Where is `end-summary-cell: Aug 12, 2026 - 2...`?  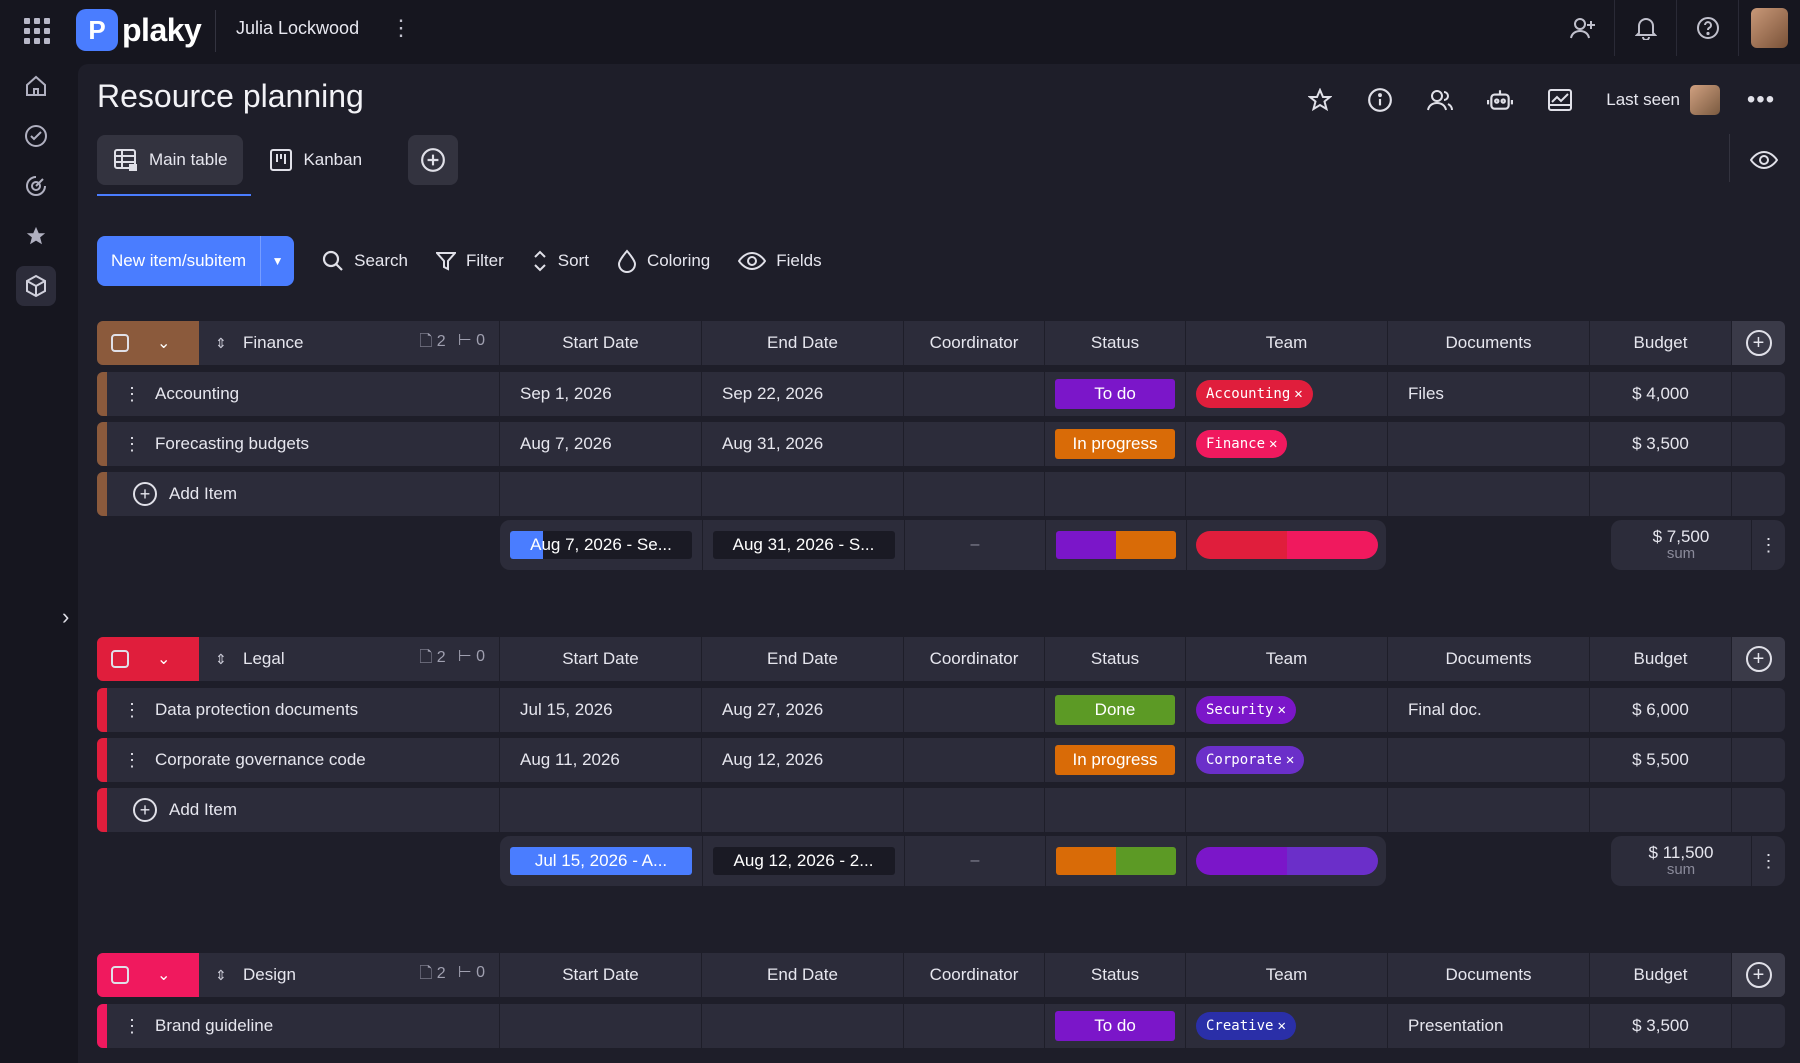 end-summary-cell: Aug 12, 2026 - 2... is located at coordinates (803, 861).